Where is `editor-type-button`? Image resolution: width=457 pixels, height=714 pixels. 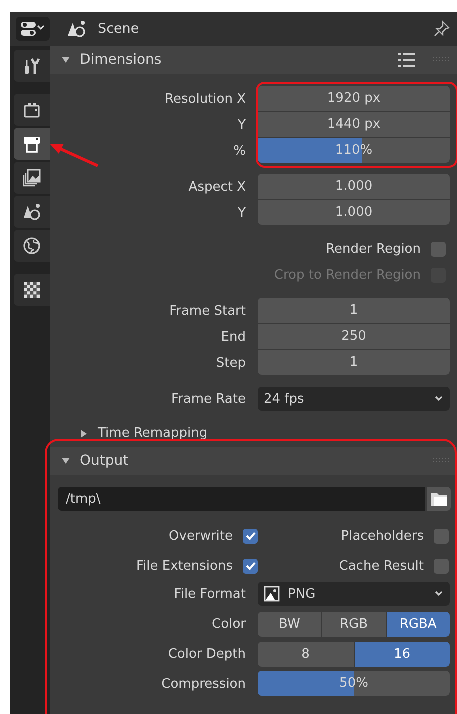 editor-type-button is located at coordinates (33, 29).